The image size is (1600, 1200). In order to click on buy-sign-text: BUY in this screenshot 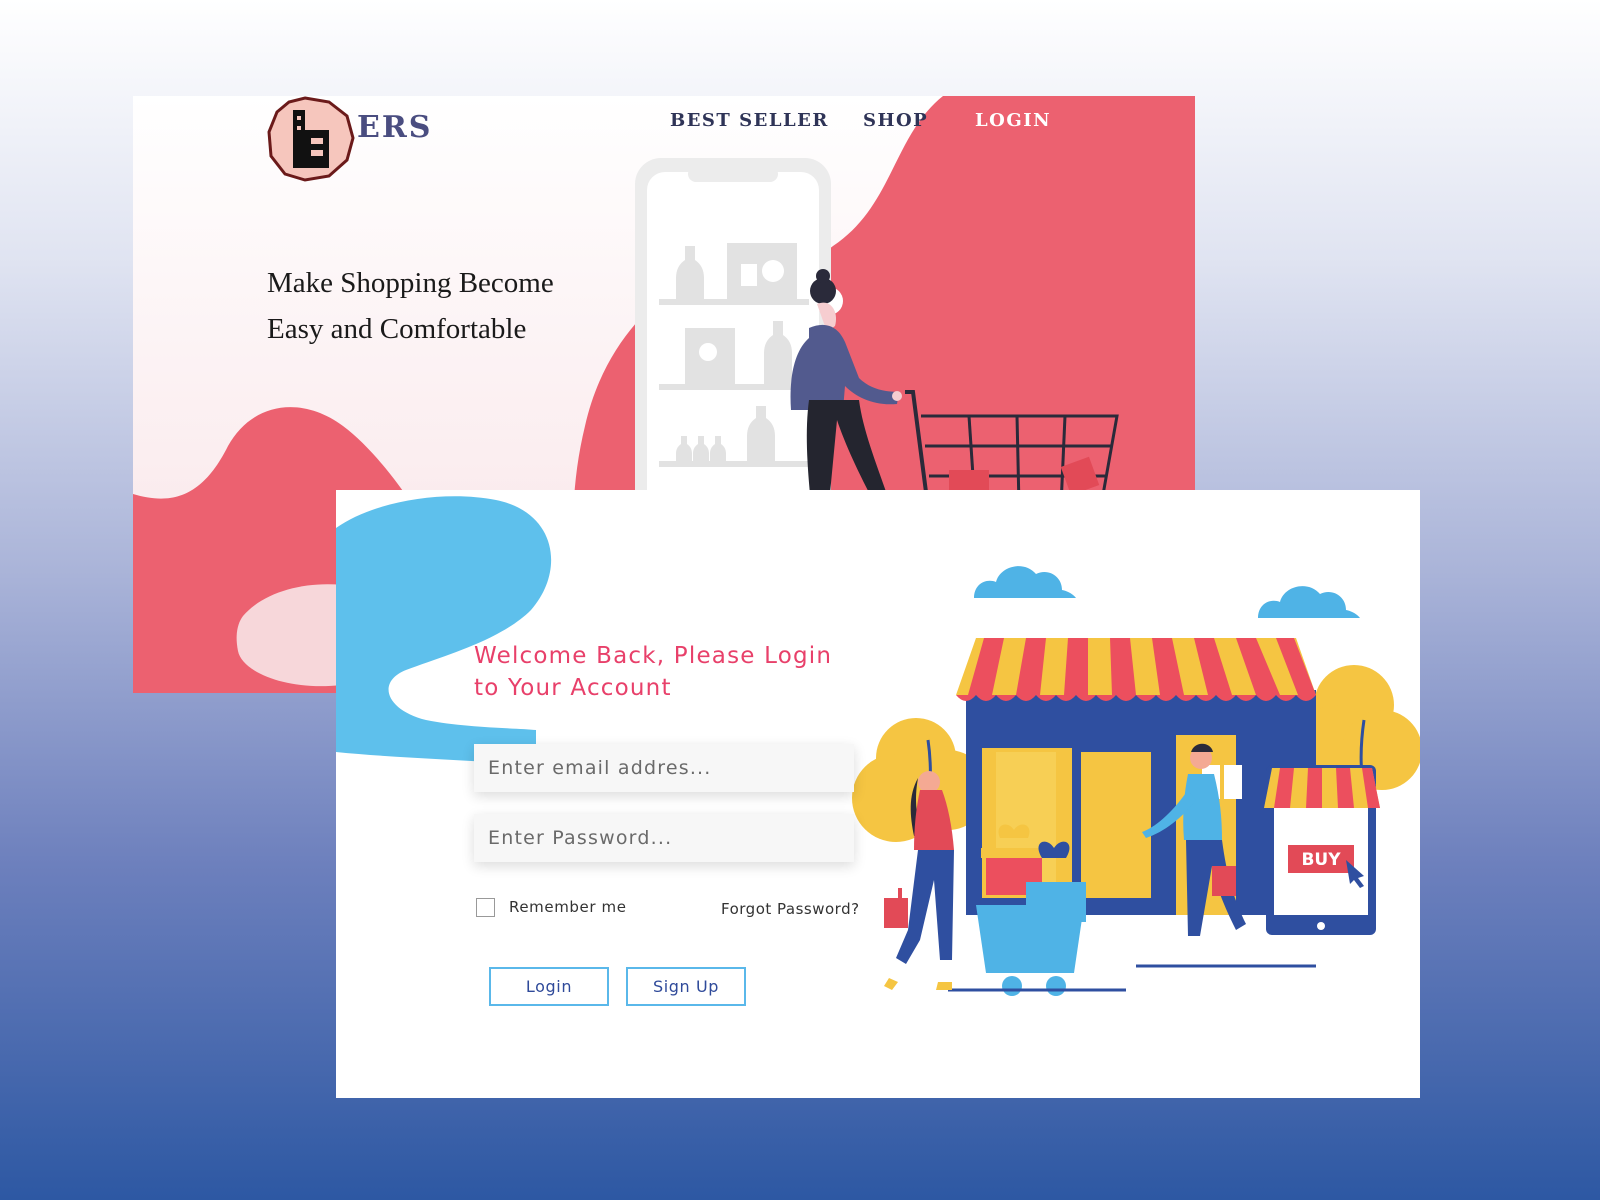, I will do `click(1321, 860)`.